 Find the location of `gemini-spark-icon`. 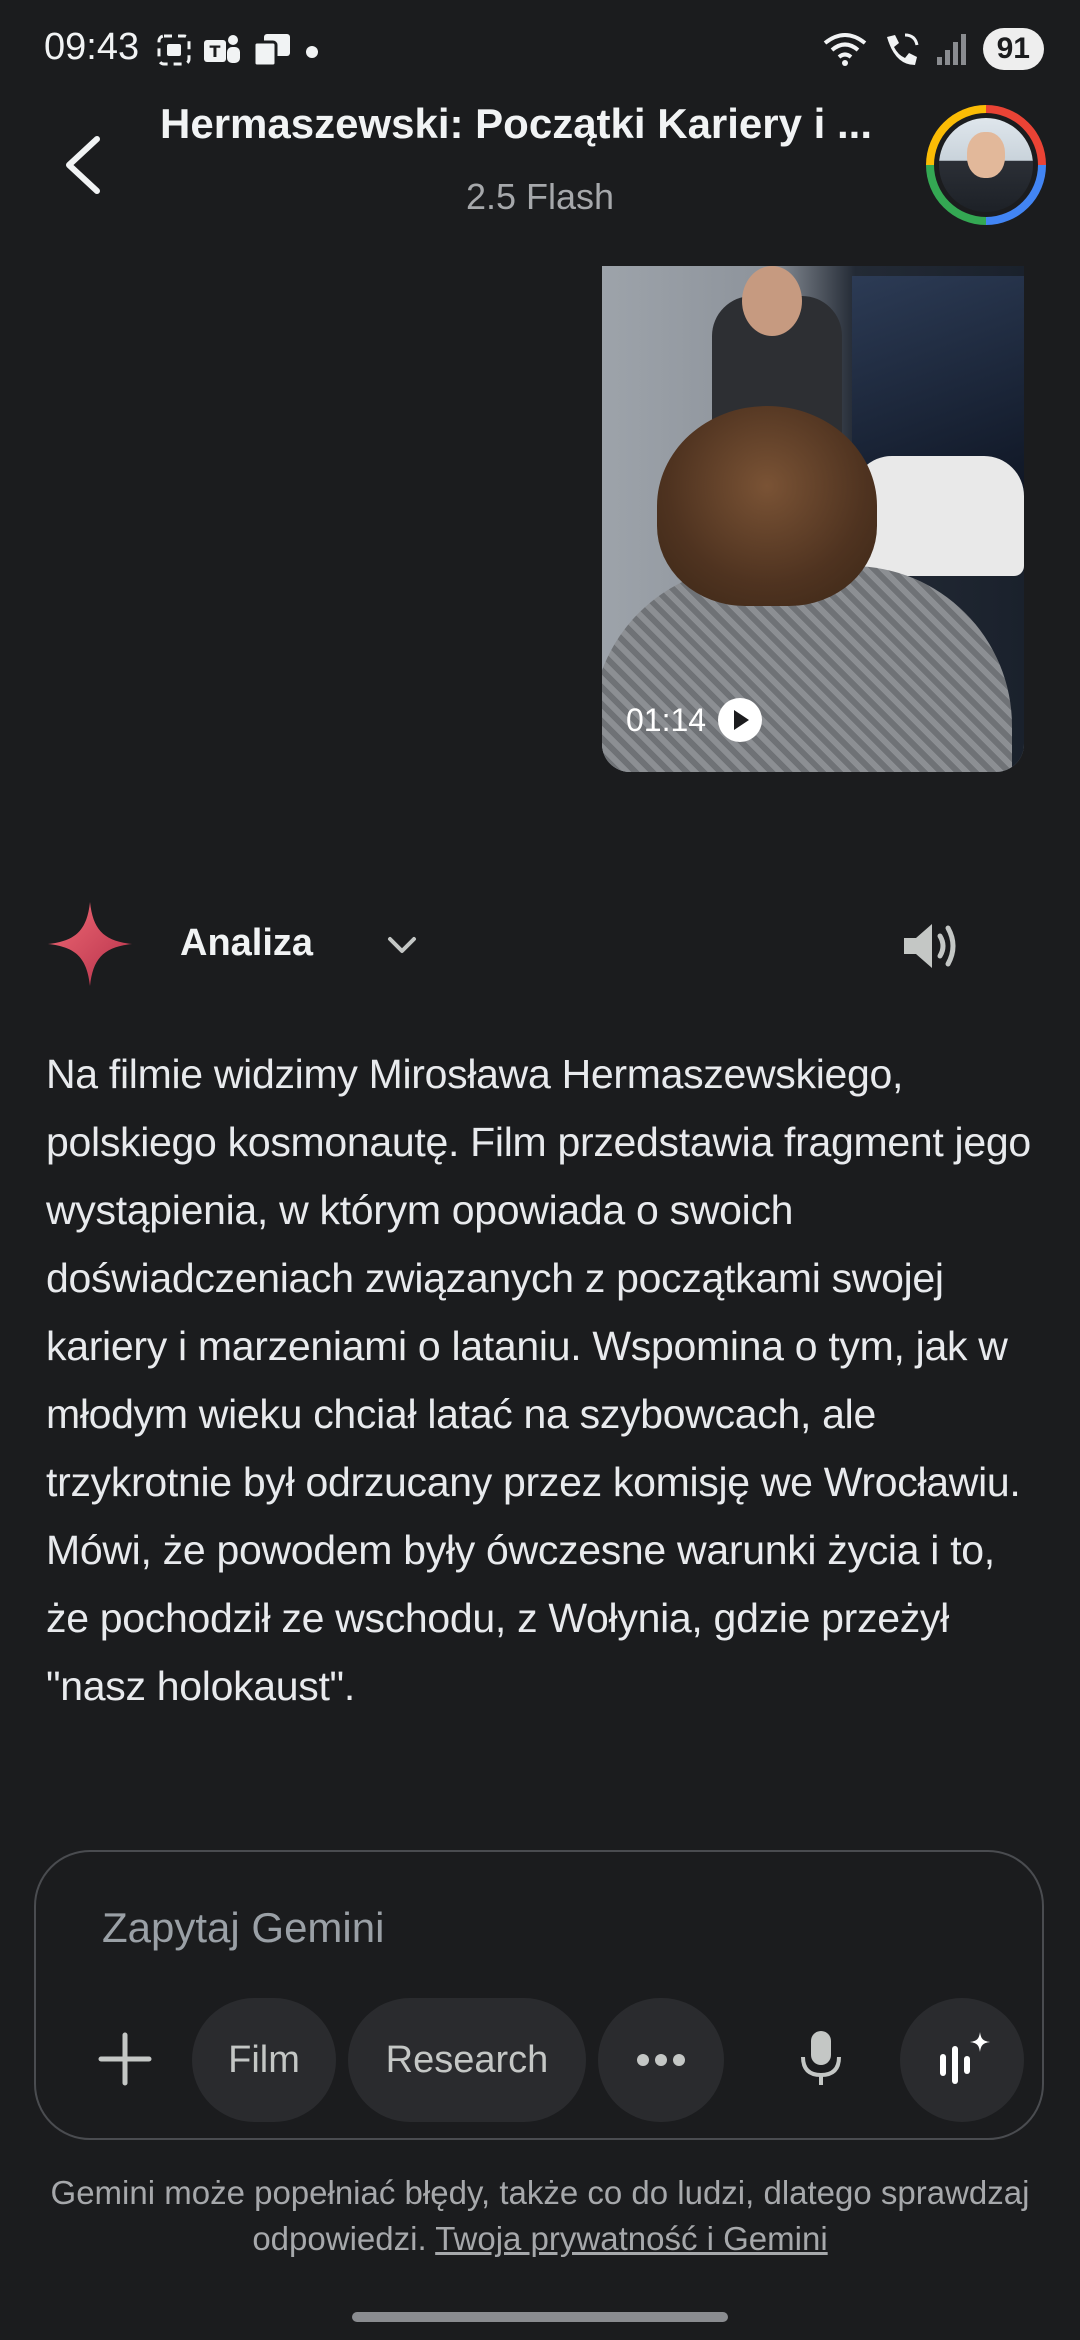

gemini-spark-icon is located at coordinates (90, 944).